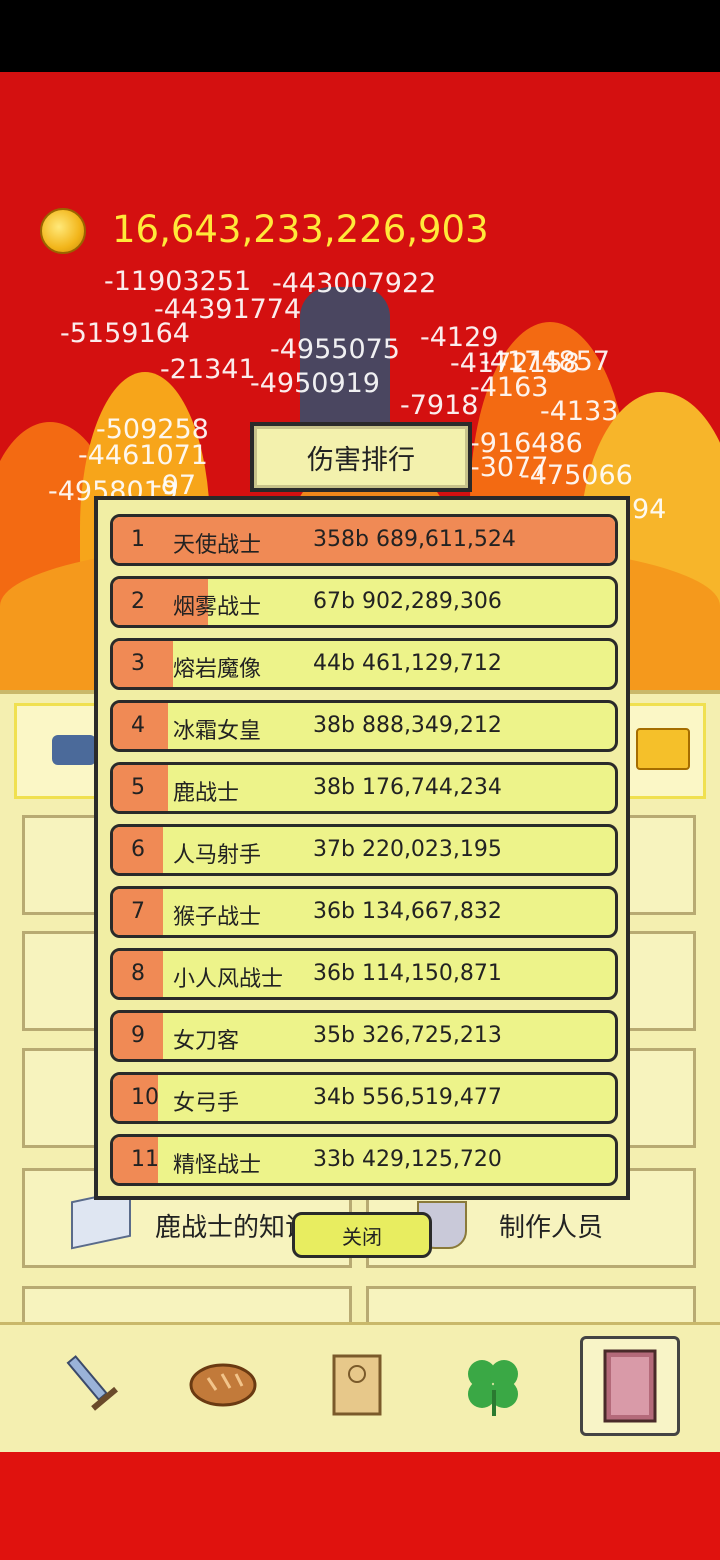  Describe the element at coordinates (663, 749) in the screenshot. I see `cheese-icon` at that location.